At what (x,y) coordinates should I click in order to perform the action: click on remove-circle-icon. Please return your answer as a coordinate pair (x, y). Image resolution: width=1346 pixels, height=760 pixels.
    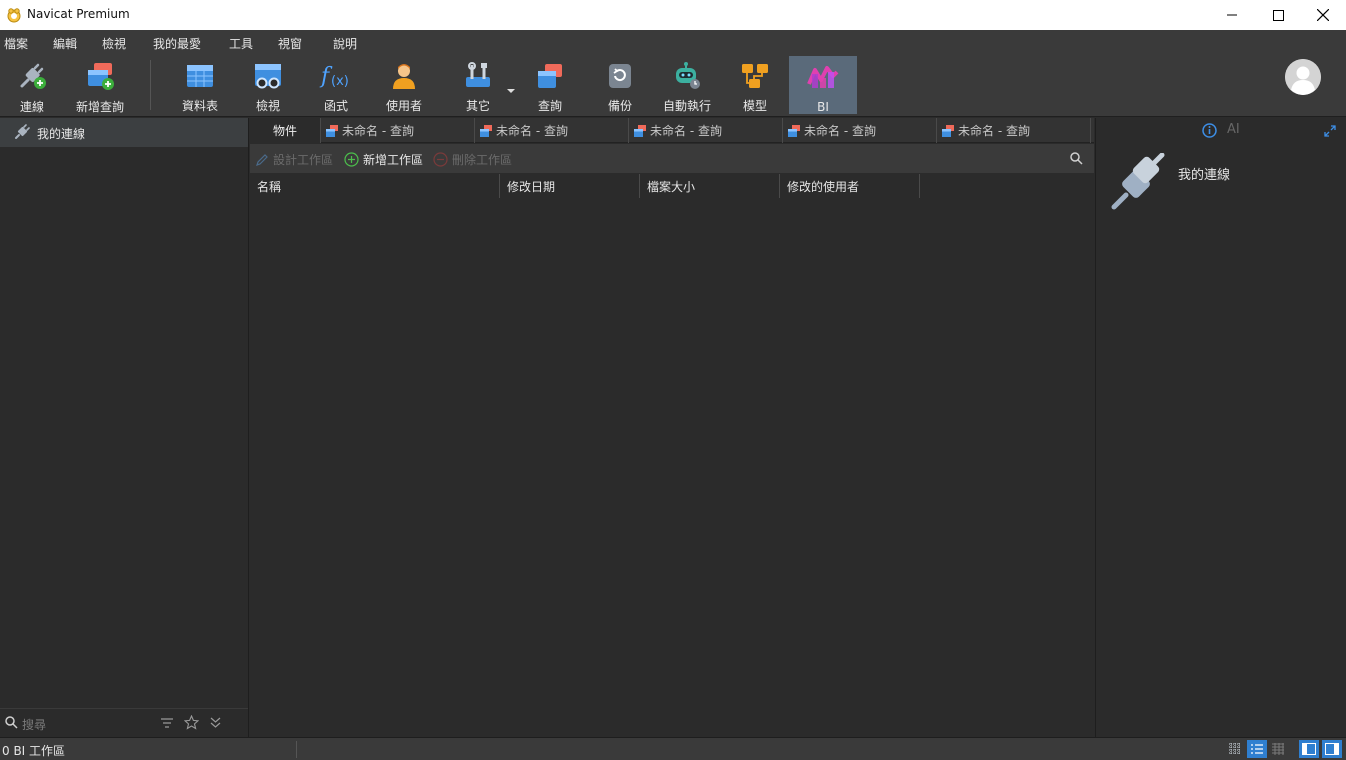
    Looking at the image, I should click on (440, 159).